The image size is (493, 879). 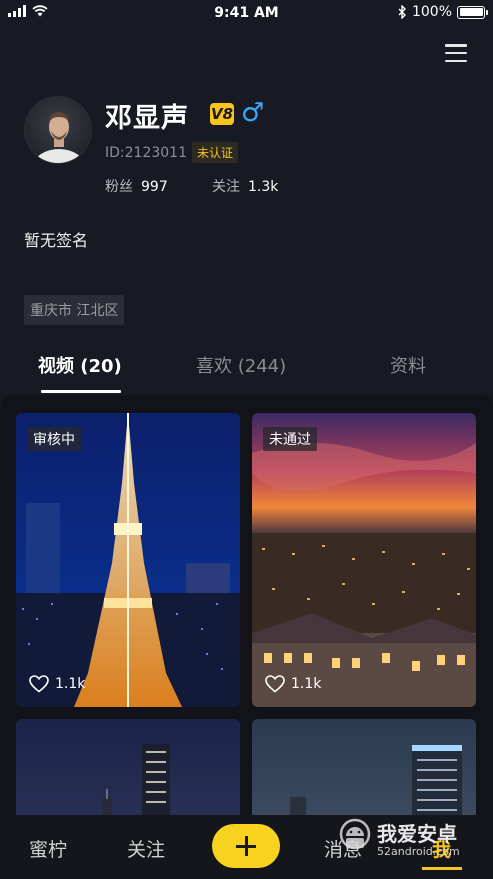 What do you see at coordinates (241, 365) in the screenshot?
I see `tab-likes: 喜欢 (244)` at bounding box center [241, 365].